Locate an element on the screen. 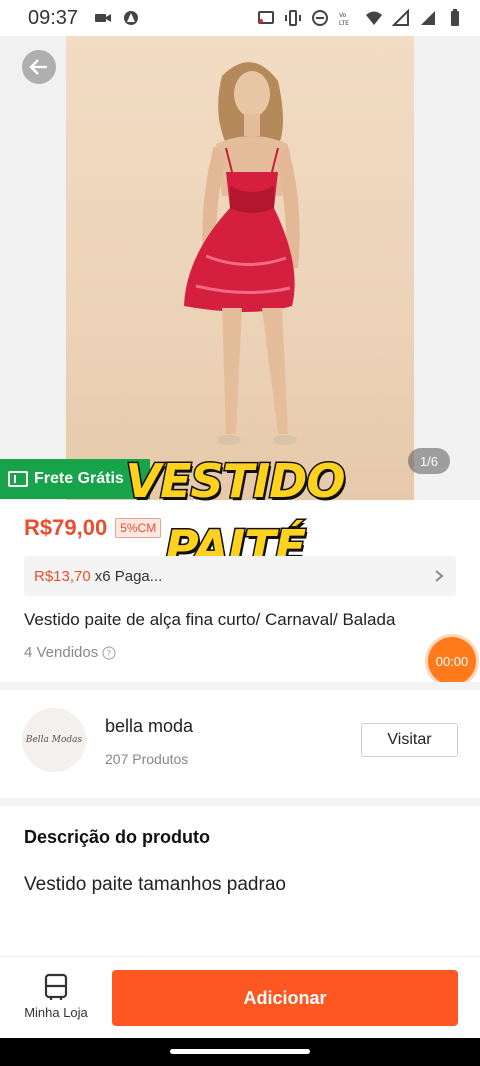  shop-products-count: 207 Produtos is located at coordinates (147, 759).